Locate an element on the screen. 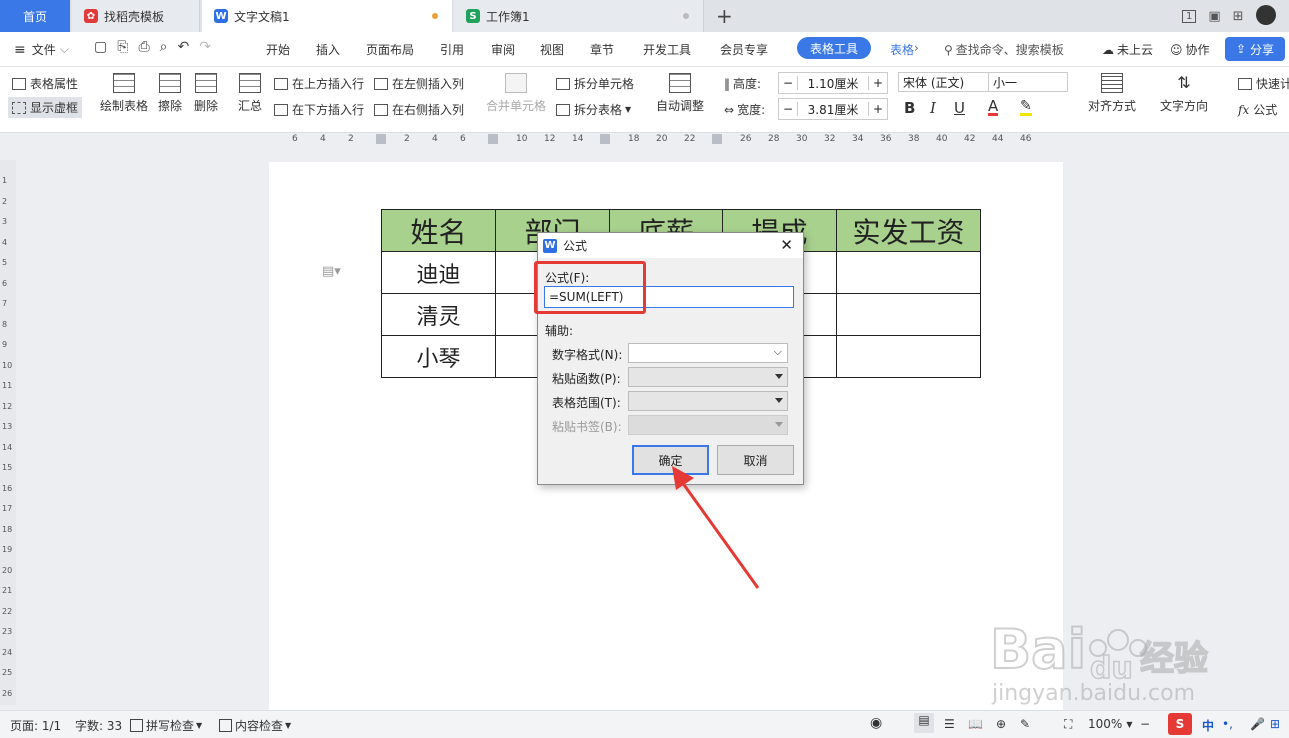  font-color-button: A is located at coordinates (993, 107).